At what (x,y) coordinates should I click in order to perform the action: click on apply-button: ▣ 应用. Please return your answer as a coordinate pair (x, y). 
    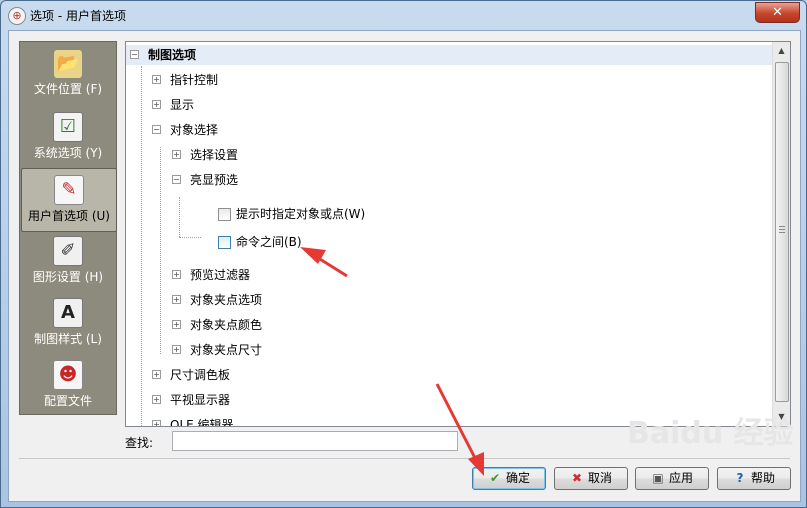
    Looking at the image, I should click on (672, 478).